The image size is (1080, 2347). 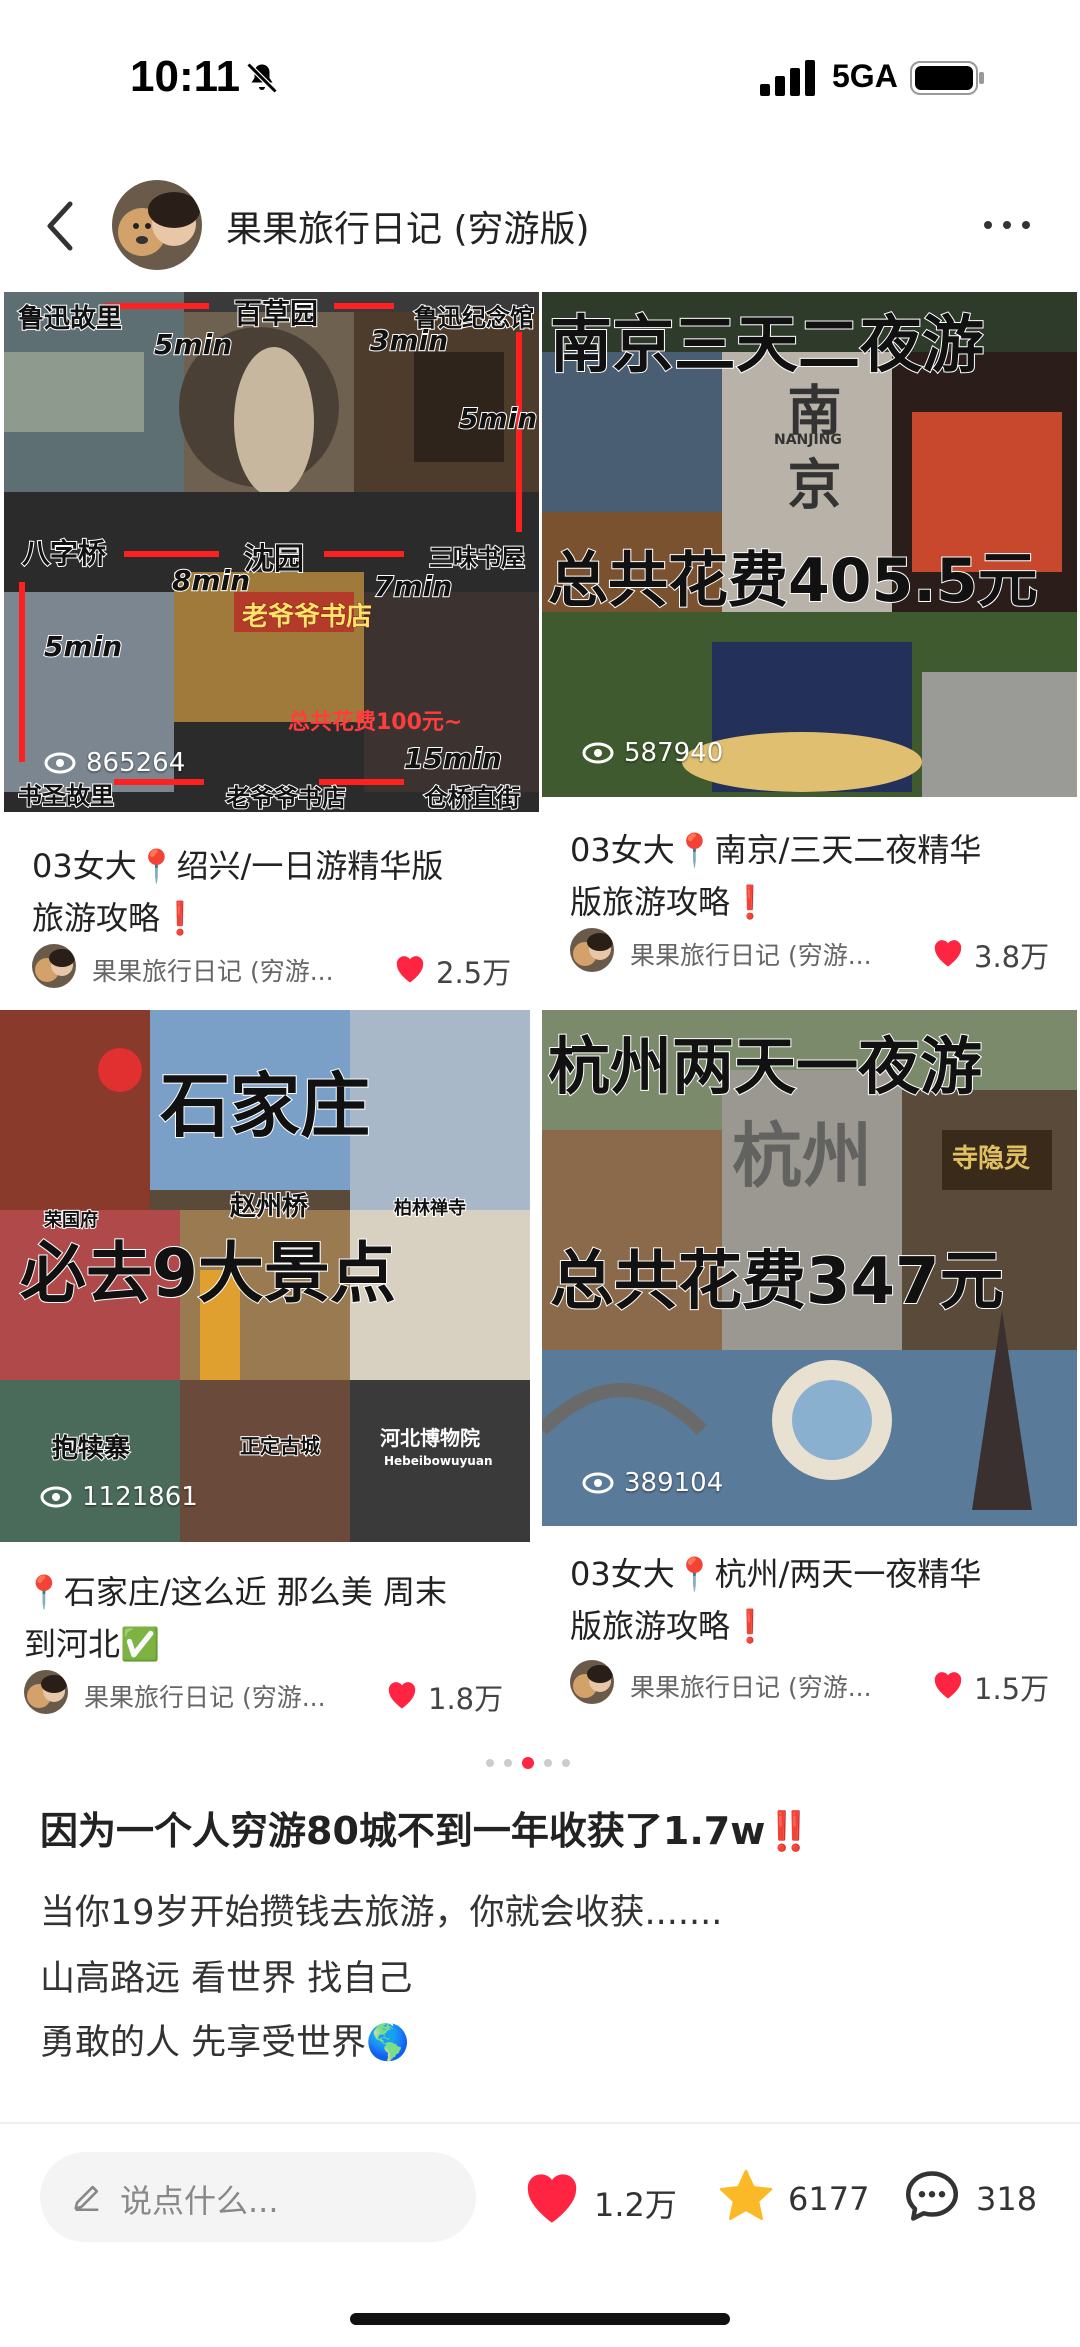 I want to click on view-count: 865264, so click(x=114, y=763).